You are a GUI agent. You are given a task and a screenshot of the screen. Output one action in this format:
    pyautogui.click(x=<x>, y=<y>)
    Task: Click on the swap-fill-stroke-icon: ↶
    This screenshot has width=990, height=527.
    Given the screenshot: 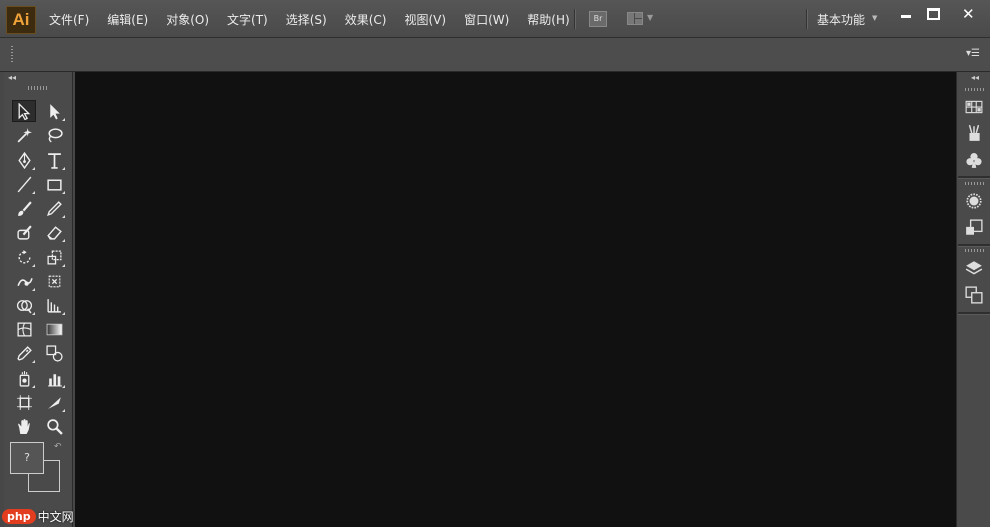 What is the action you would take?
    pyautogui.click(x=58, y=447)
    